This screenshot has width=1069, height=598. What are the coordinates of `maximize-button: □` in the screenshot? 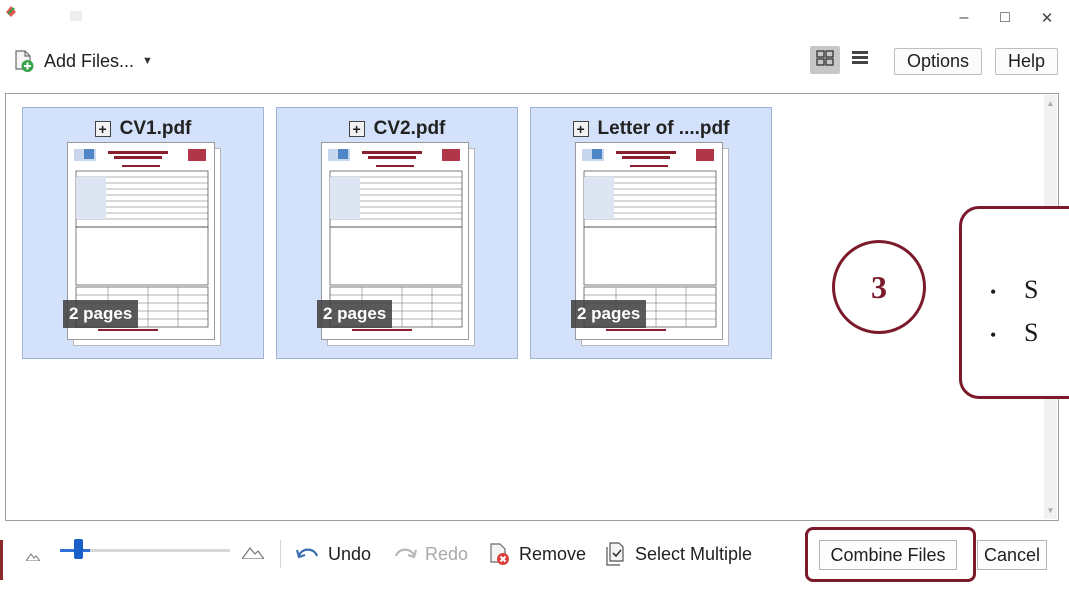 It's located at (1005, 18).